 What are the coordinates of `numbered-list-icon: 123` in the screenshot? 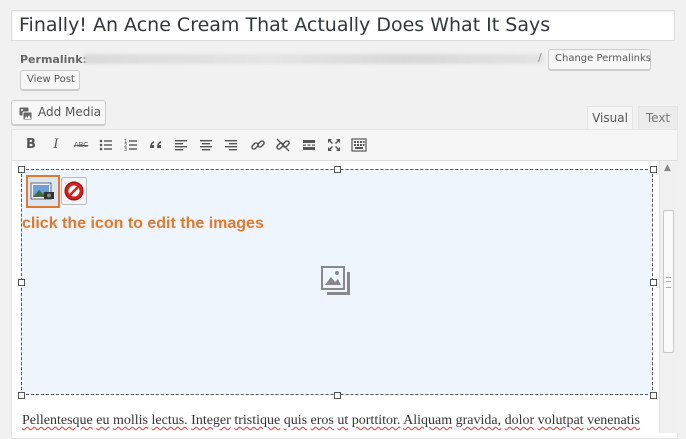 It's located at (131, 145).